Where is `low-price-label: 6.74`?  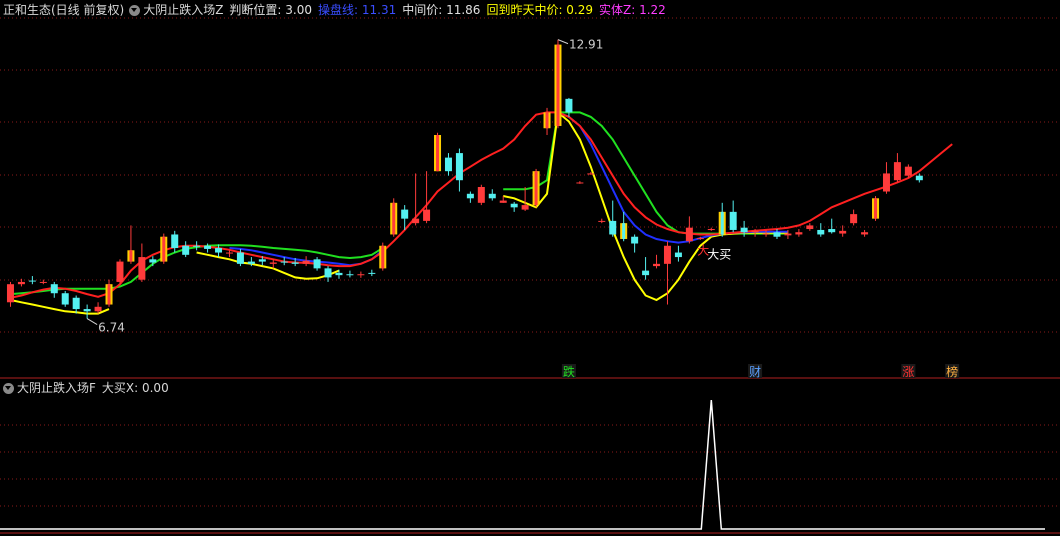 low-price-label: 6.74 is located at coordinates (111, 328).